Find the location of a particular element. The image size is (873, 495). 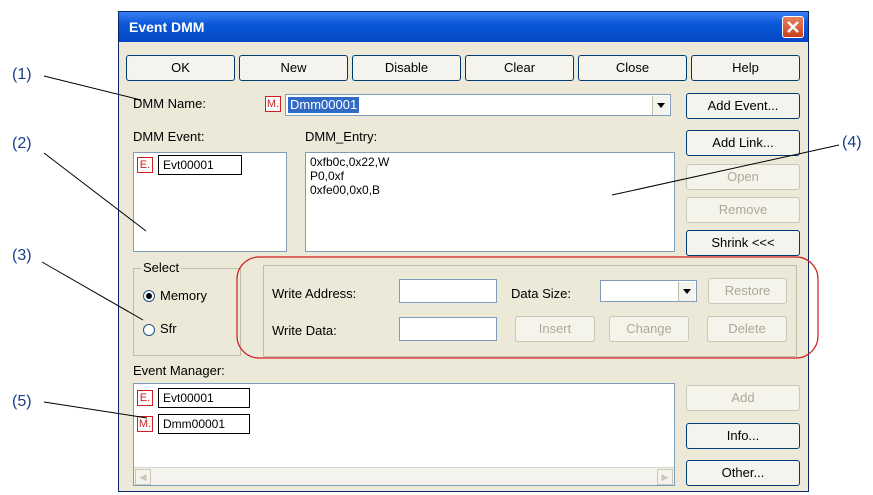

dmm-entry-label: DMM_Entry: is located at coordinates (341, 136).